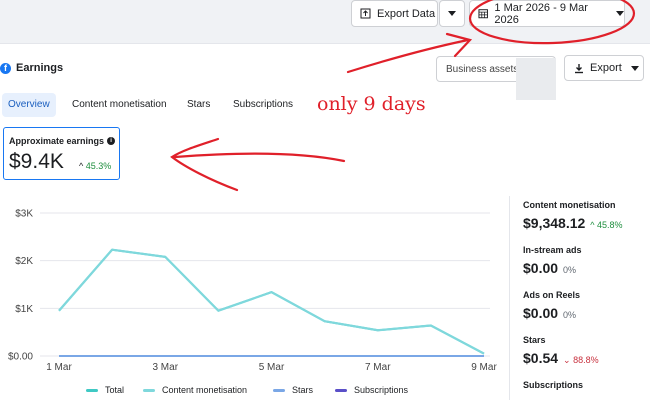 The width and height of the screenshot is (650, 400). Describe the element at coordinates (371, 104) in the screenshot. I see `handwritten-note: only 9 days` at that location.